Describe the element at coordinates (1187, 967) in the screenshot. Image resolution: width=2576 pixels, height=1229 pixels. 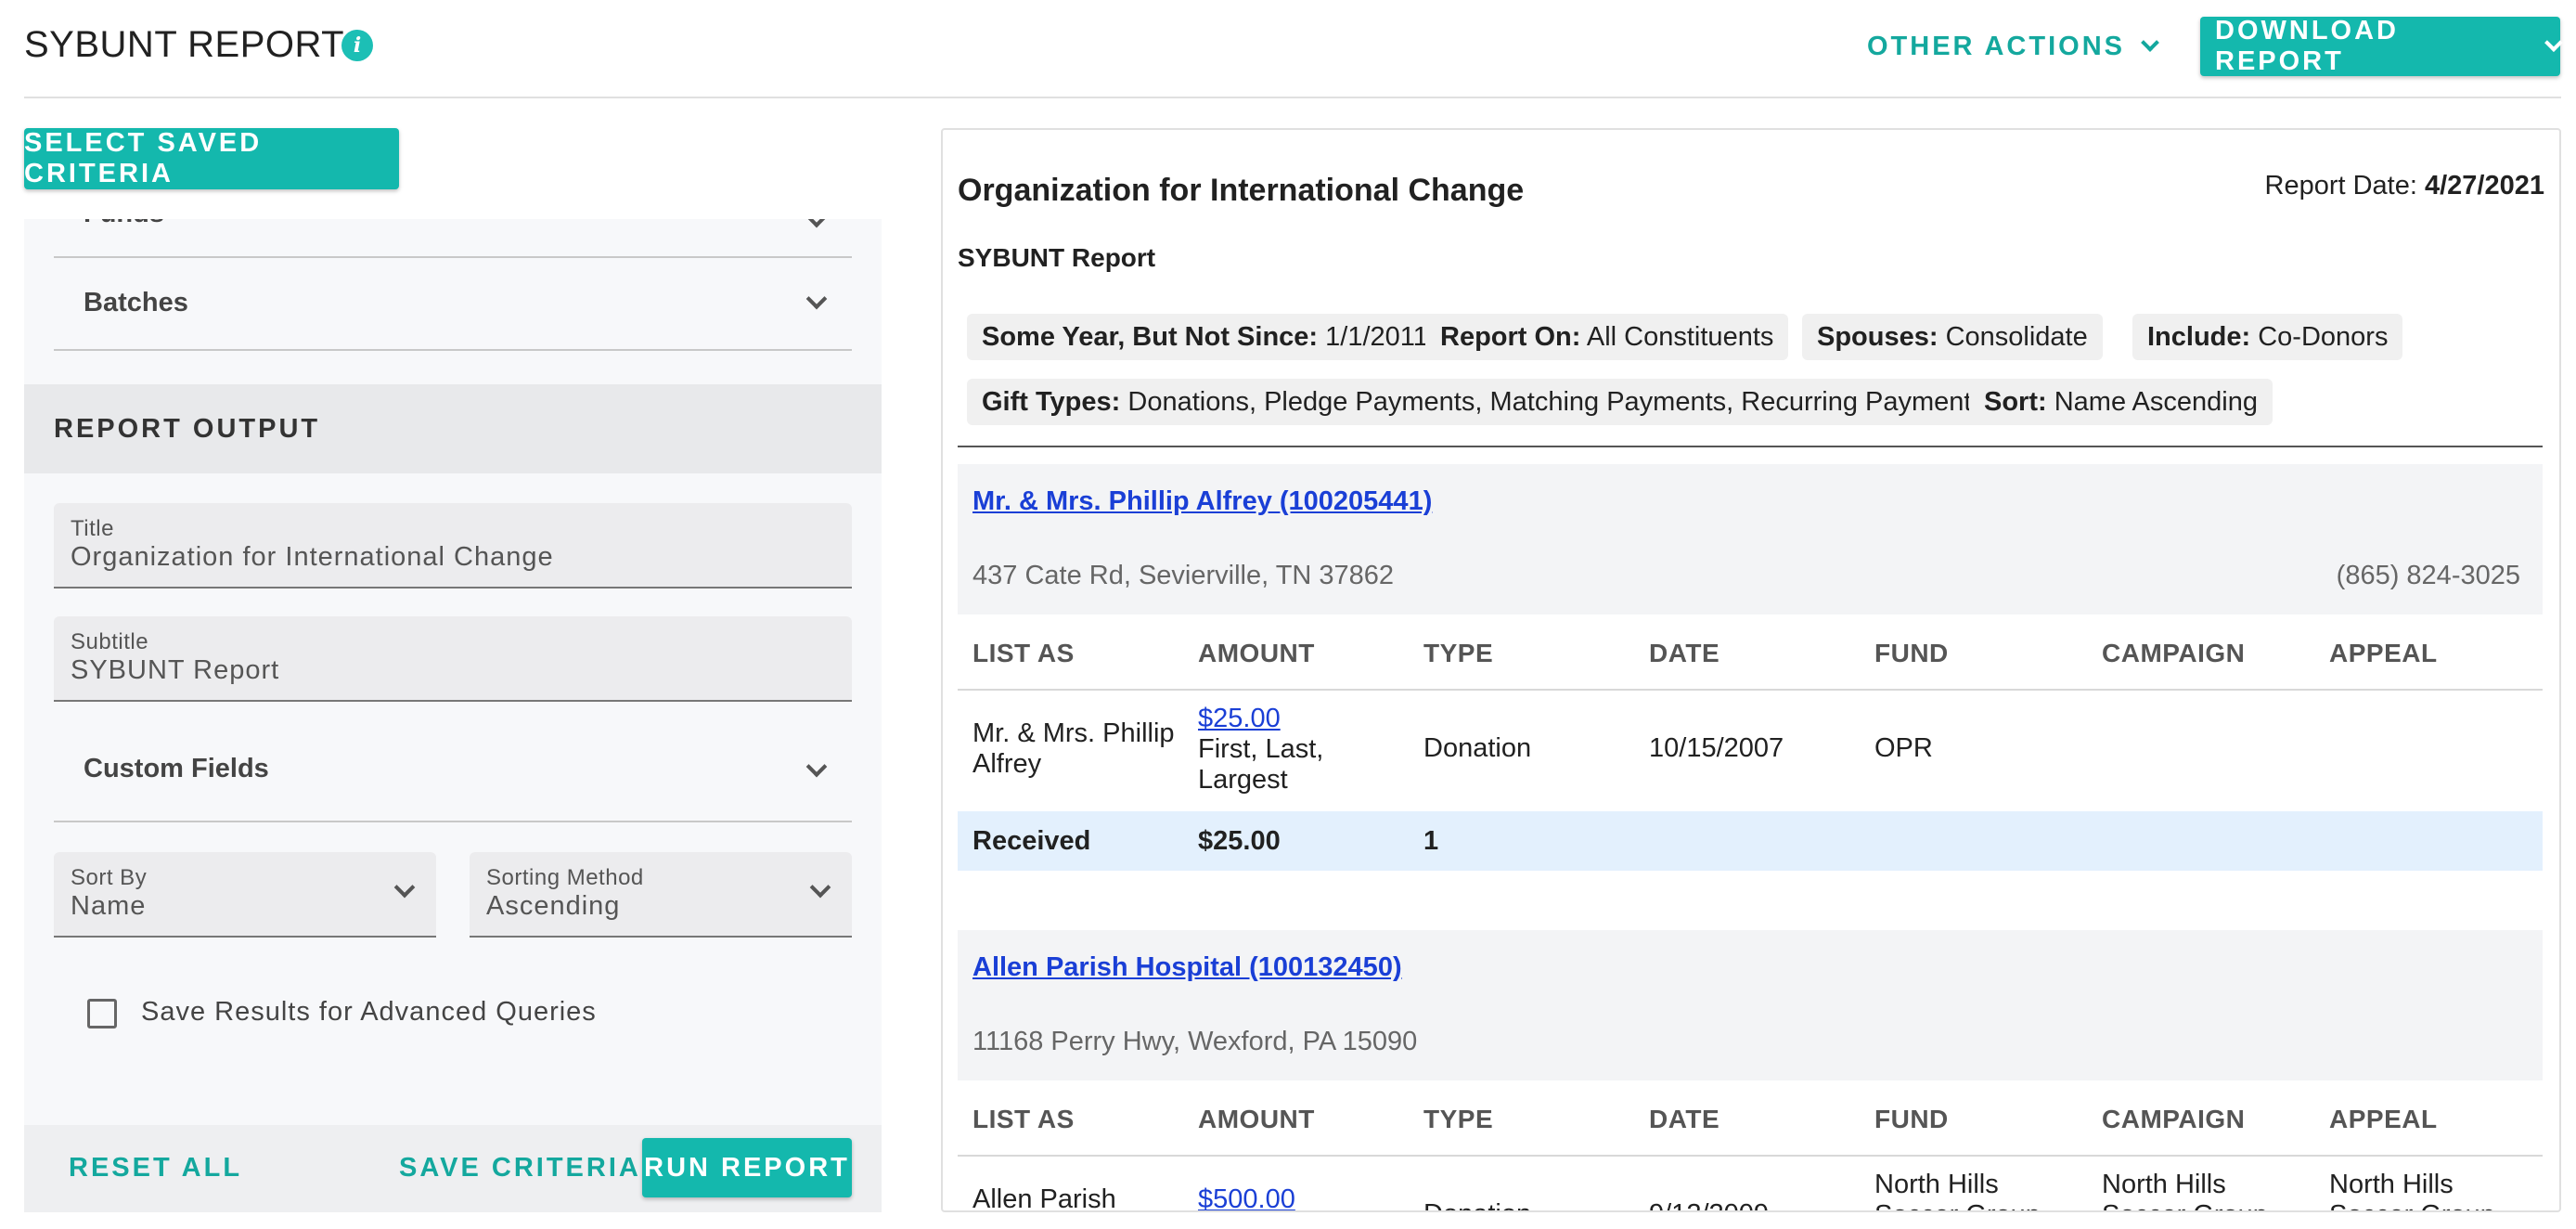
I see `donor-link: Allen Parish Hospital (100132450)` at that location.